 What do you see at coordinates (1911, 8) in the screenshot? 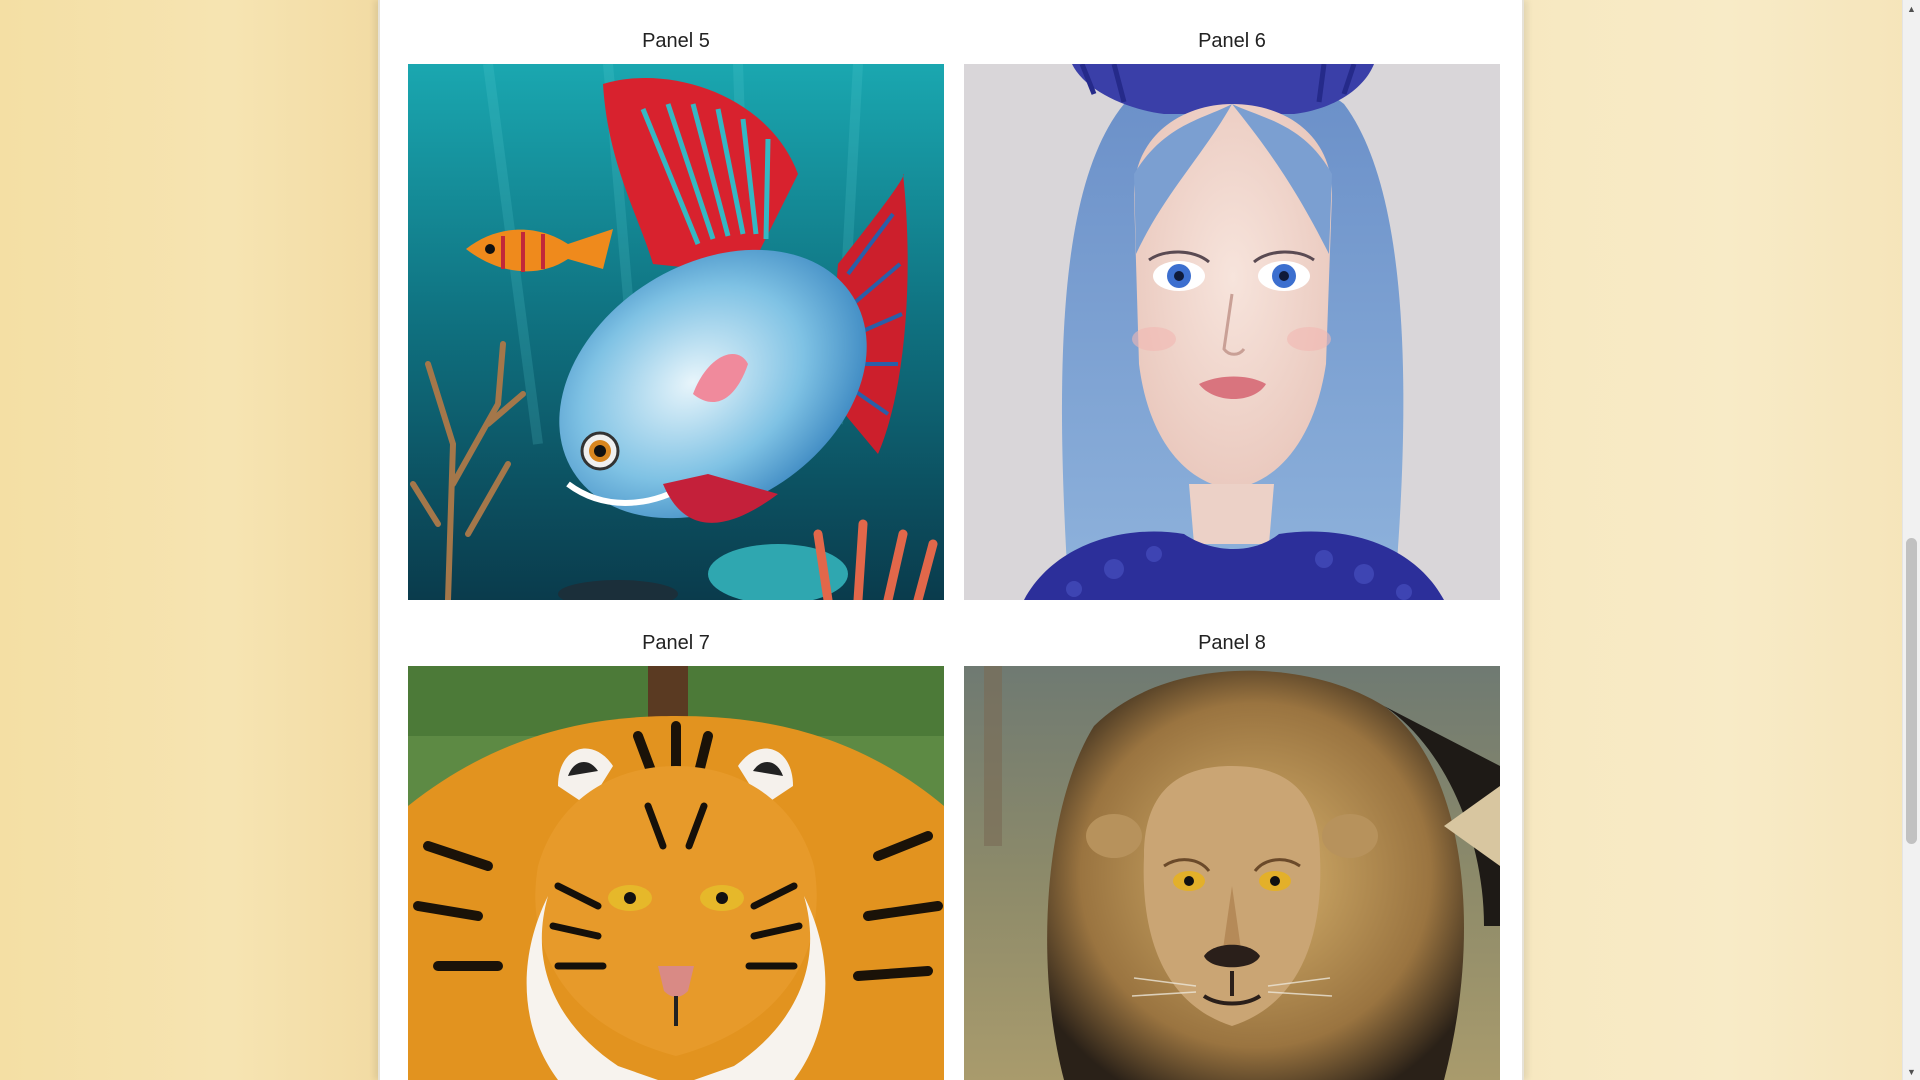
I see `scroll-up-arrow-icon: ▲` at bounding box center [1911, 8].